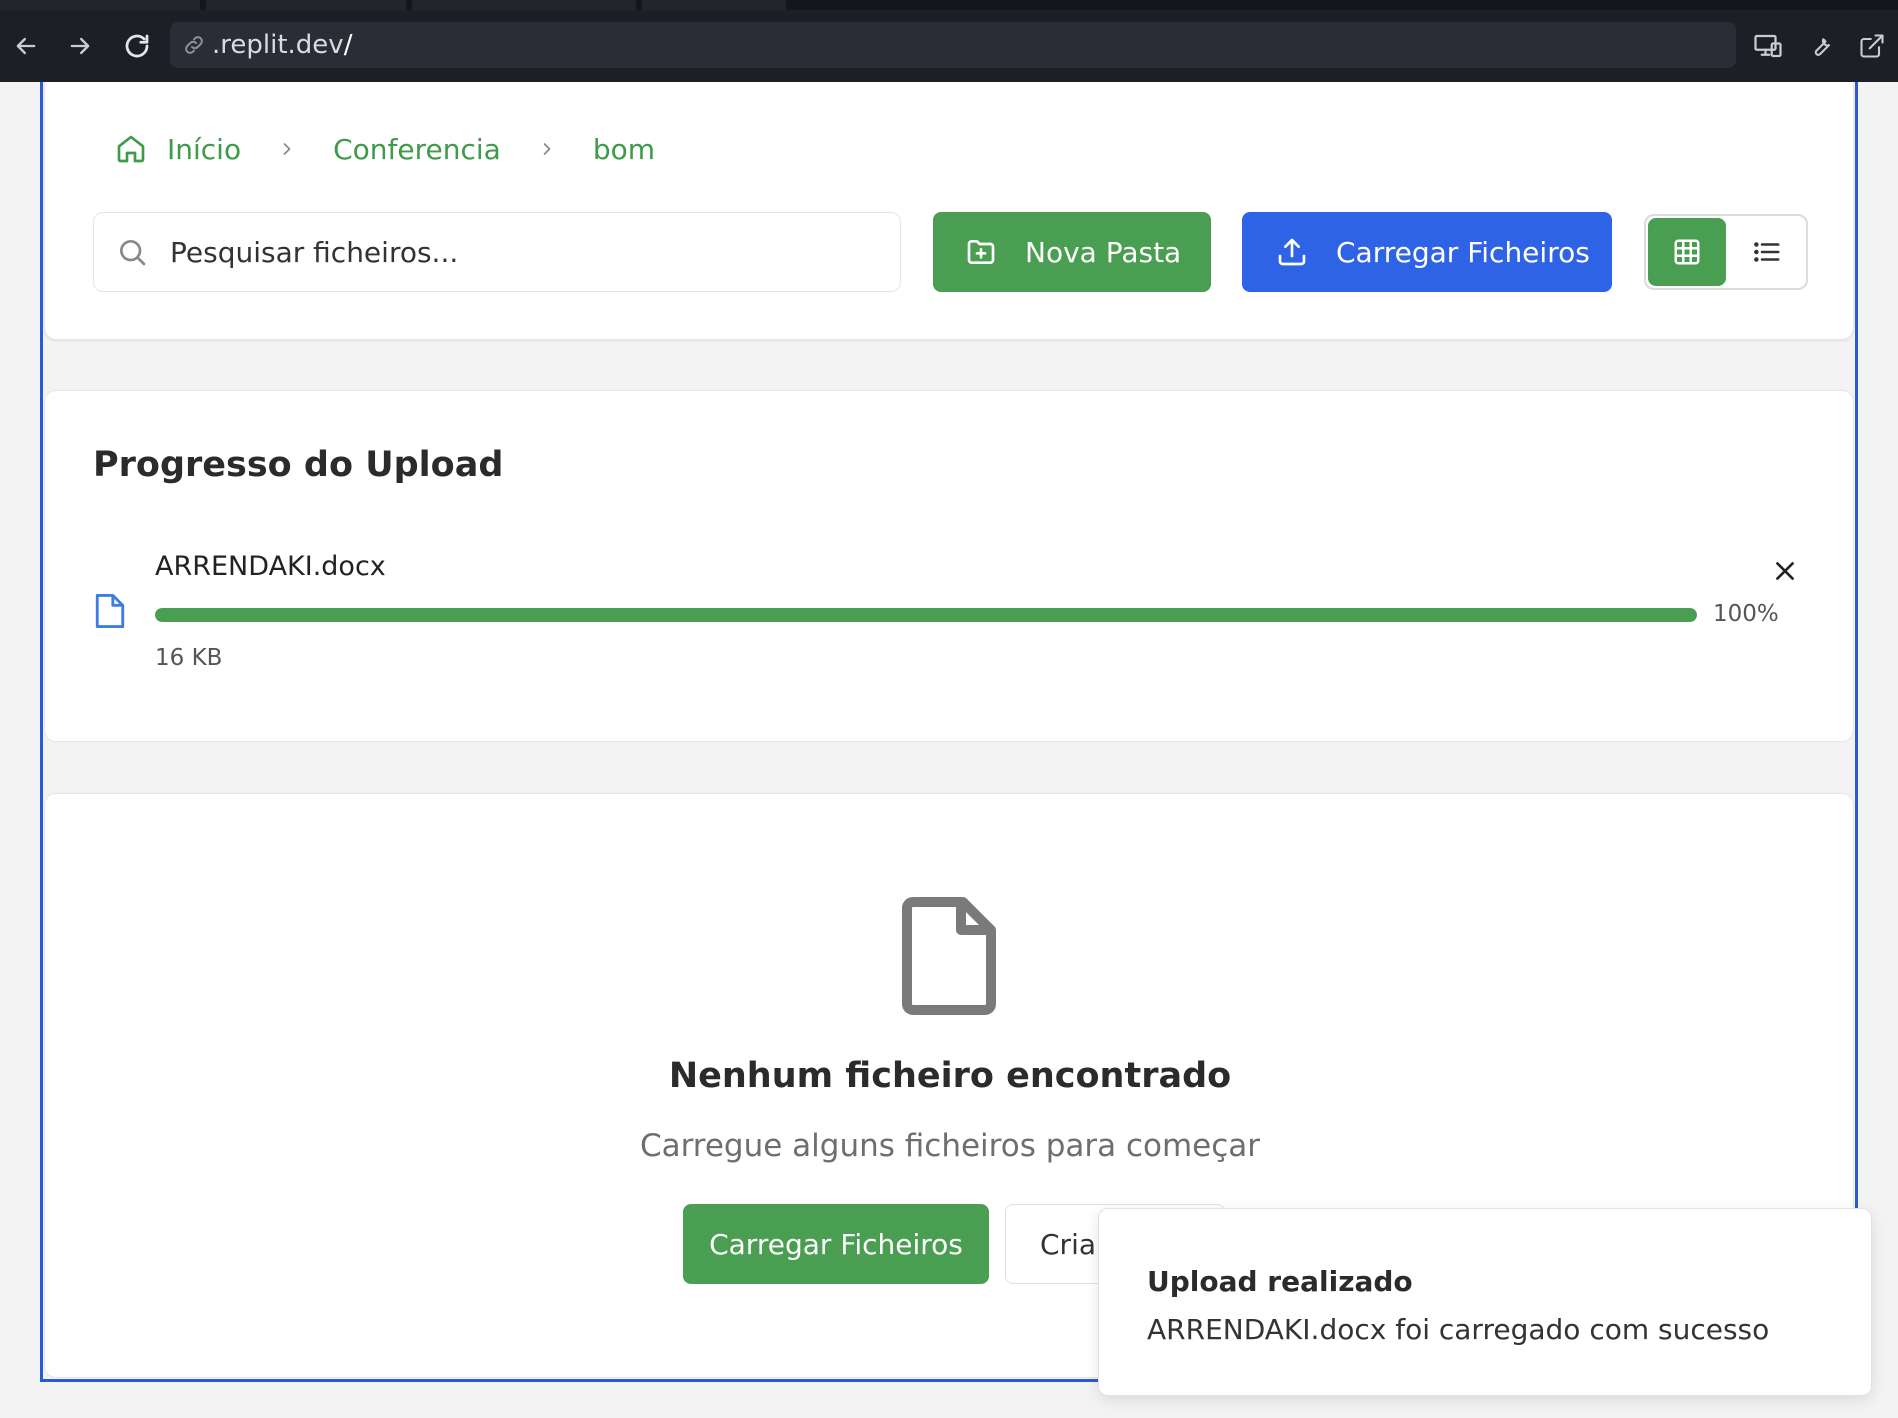  I want to click on breadcrumb: Início Conferencia bom, so click(385, 149).